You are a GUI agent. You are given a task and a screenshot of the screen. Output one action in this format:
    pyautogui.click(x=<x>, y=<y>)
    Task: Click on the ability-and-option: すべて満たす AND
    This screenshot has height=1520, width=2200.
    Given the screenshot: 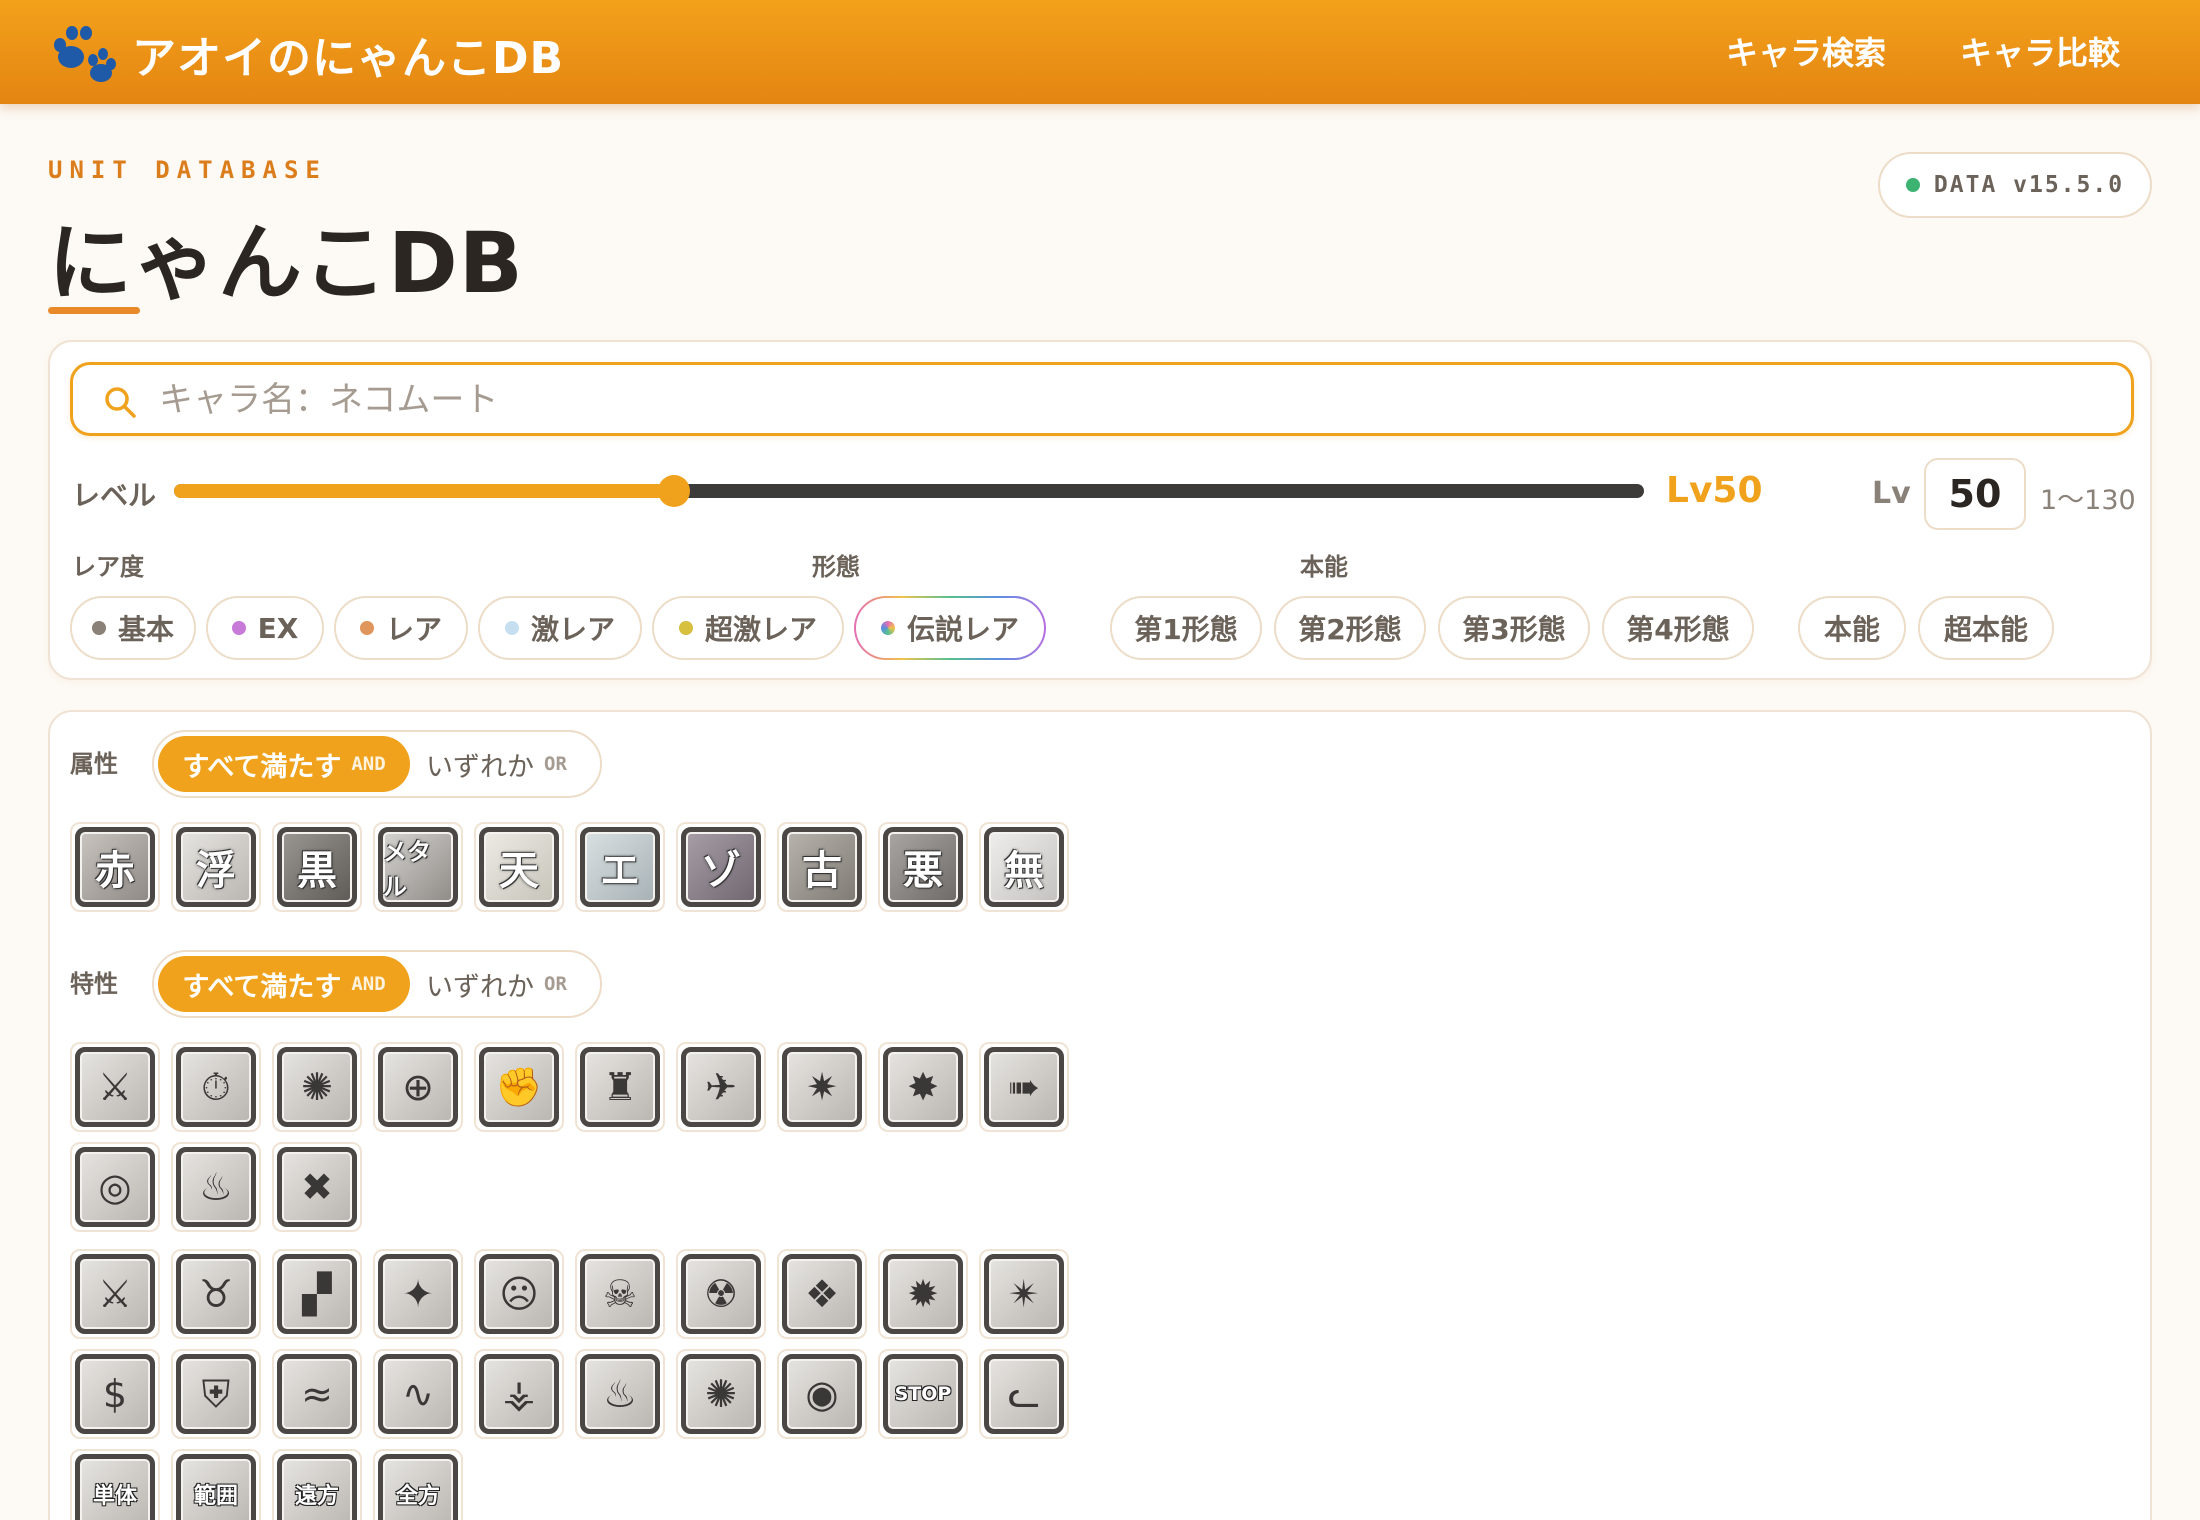 What is the action you would take?
    pyautogui.click(x=284, y=984)
    